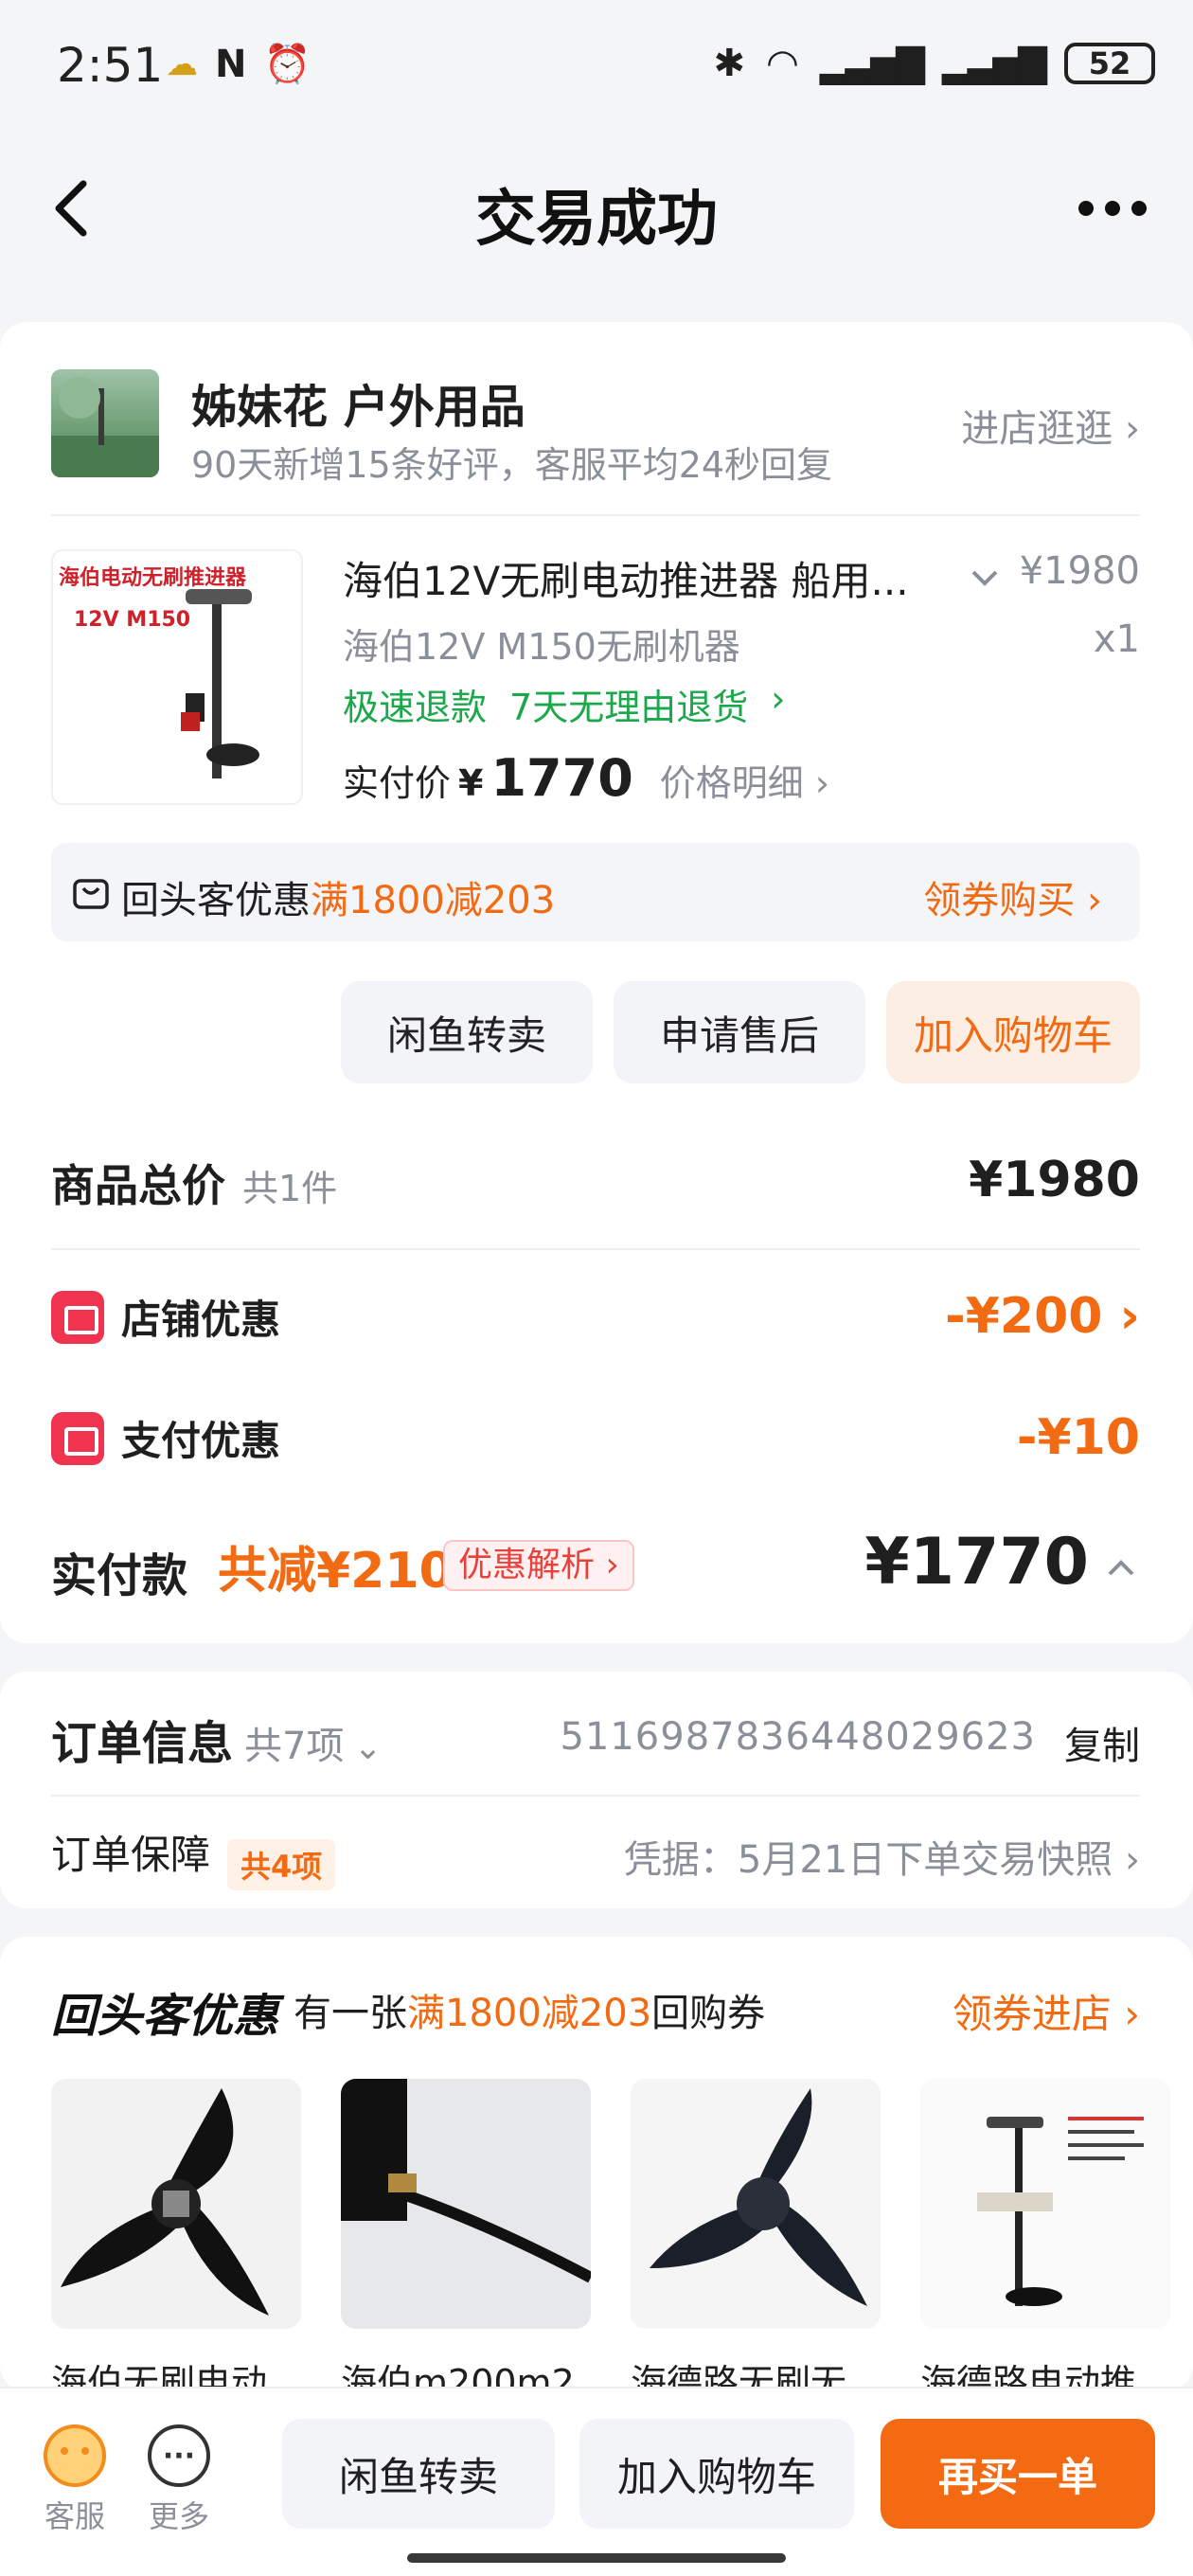  I want to click on recommend-item: 海德路电动推, so click(1045, 2242).